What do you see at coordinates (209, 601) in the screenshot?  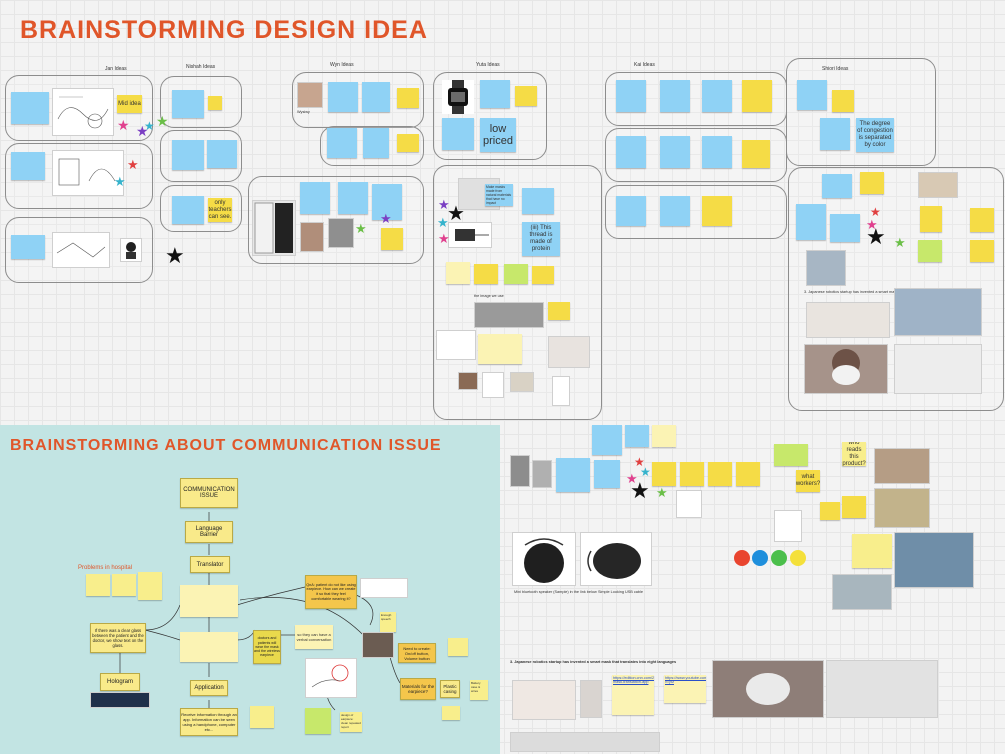 I see `comm-note-translator-detail` at bounding box center [209, 601].